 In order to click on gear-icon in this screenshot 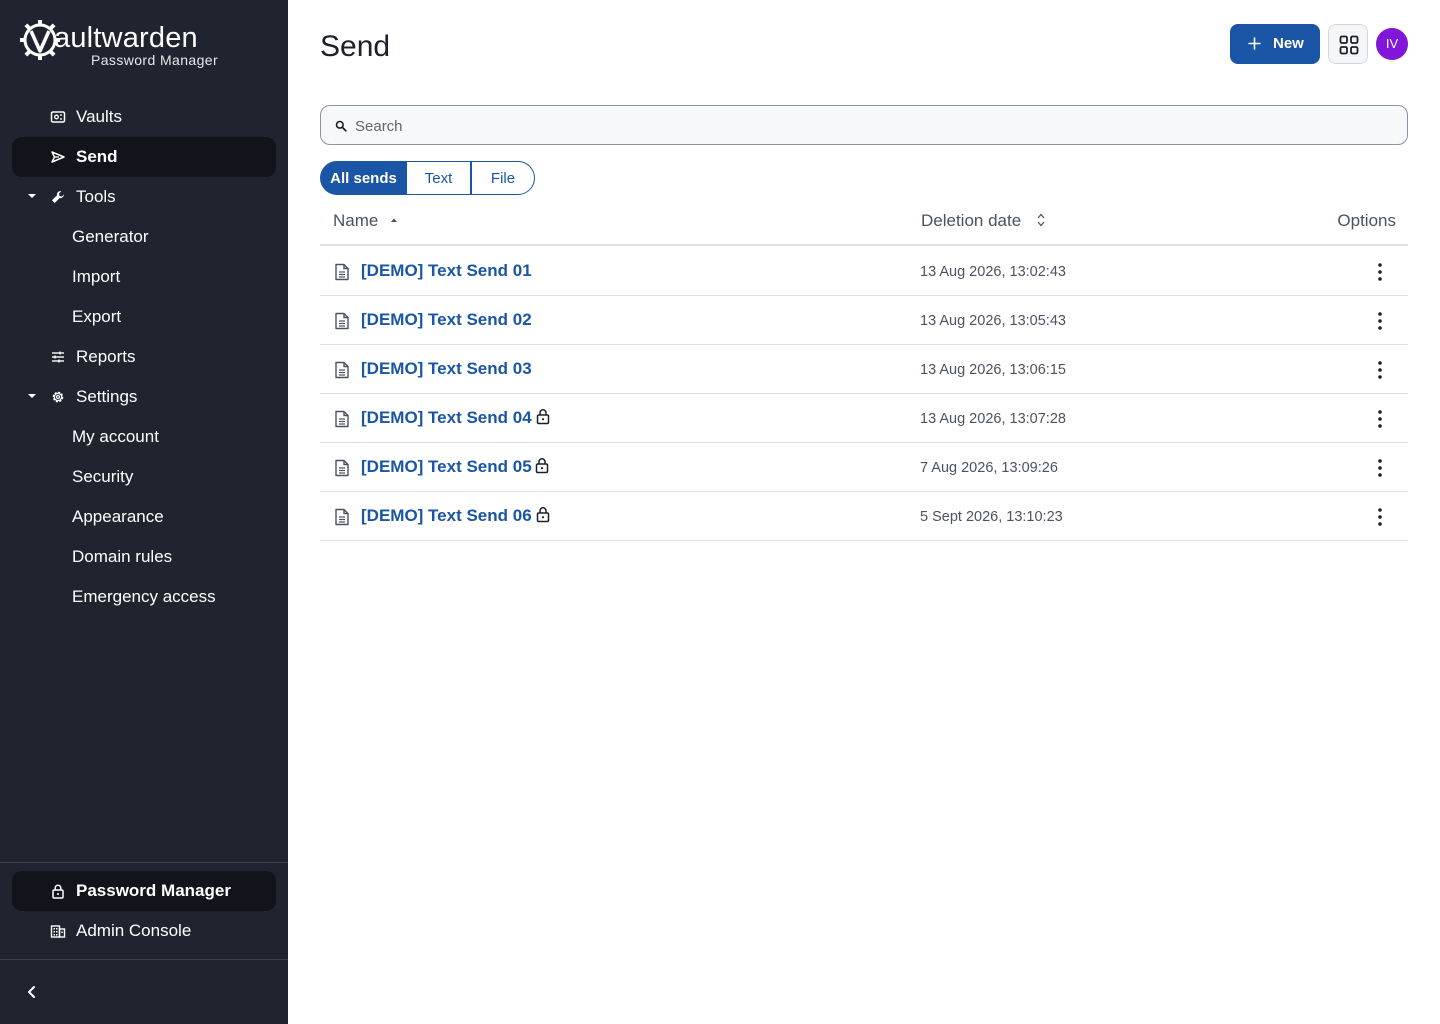, I will do `click(58, 397)`.